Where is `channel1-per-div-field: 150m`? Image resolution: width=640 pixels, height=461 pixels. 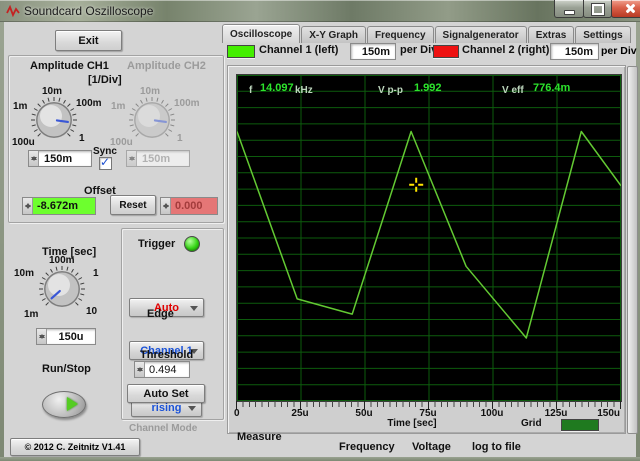
channel1-per-div-field: 150m is located at coordinates (373, 51).